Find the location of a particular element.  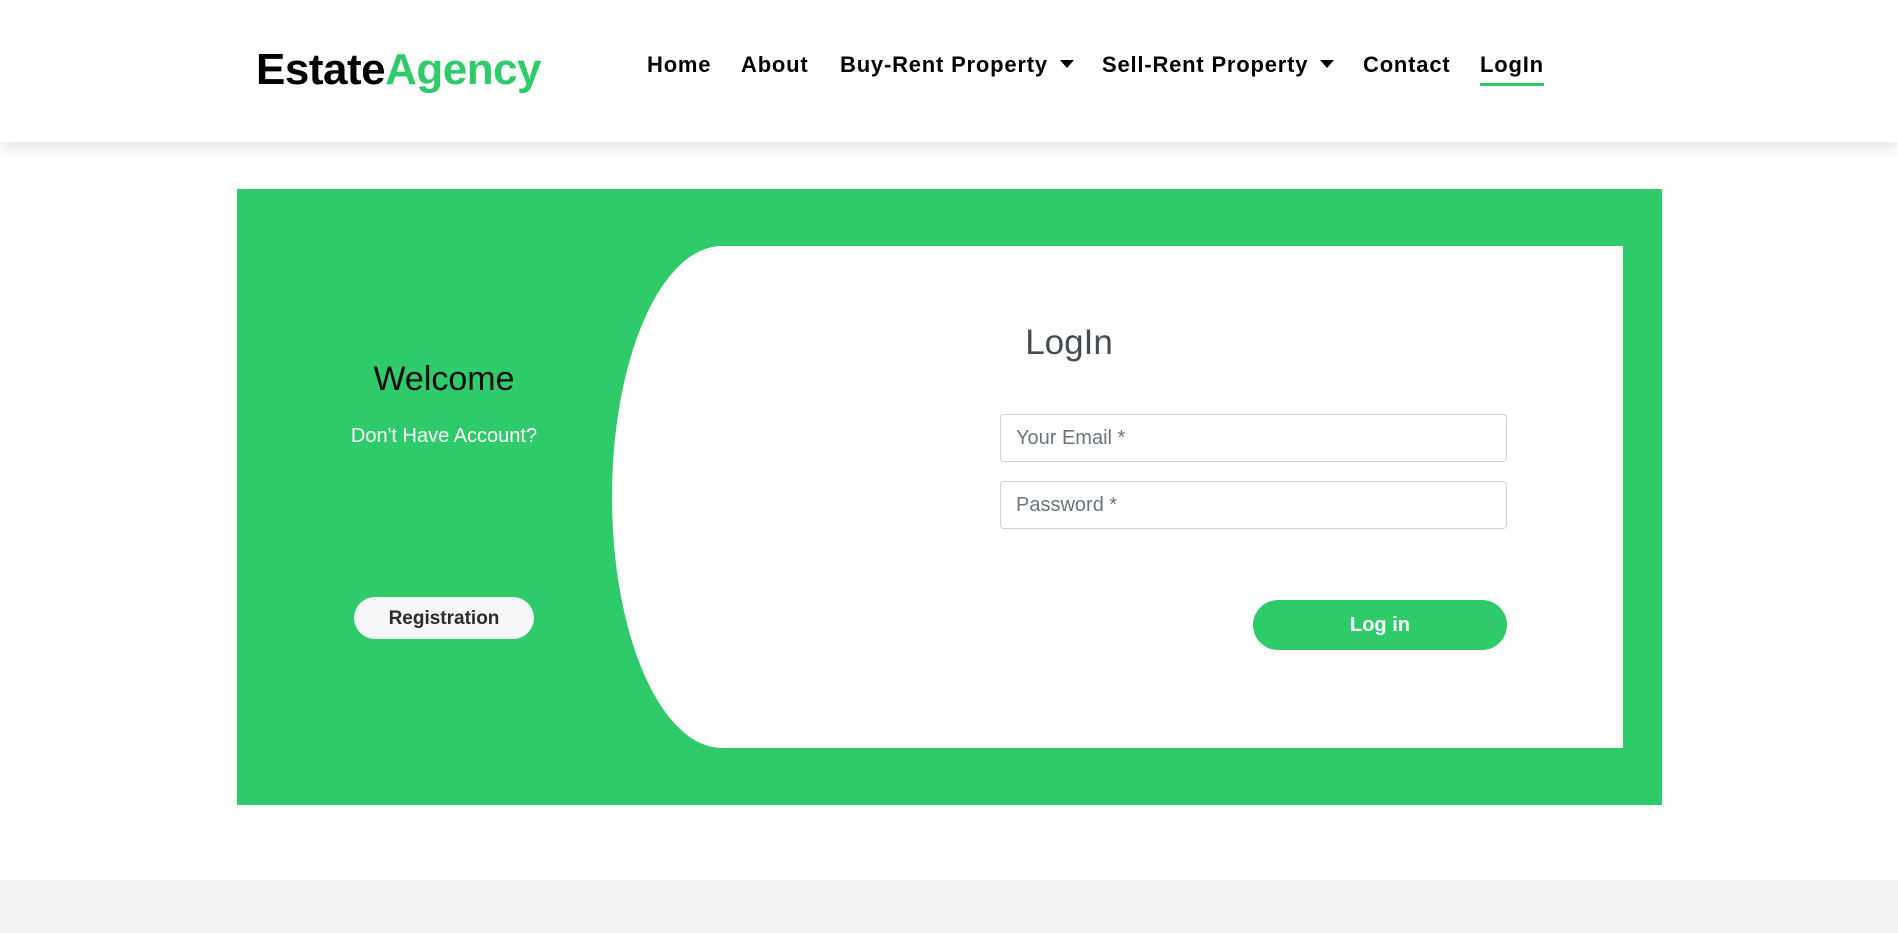

nav-item-buy-rent-property: Buy-Rent Property is located at coordinates (957, 65).